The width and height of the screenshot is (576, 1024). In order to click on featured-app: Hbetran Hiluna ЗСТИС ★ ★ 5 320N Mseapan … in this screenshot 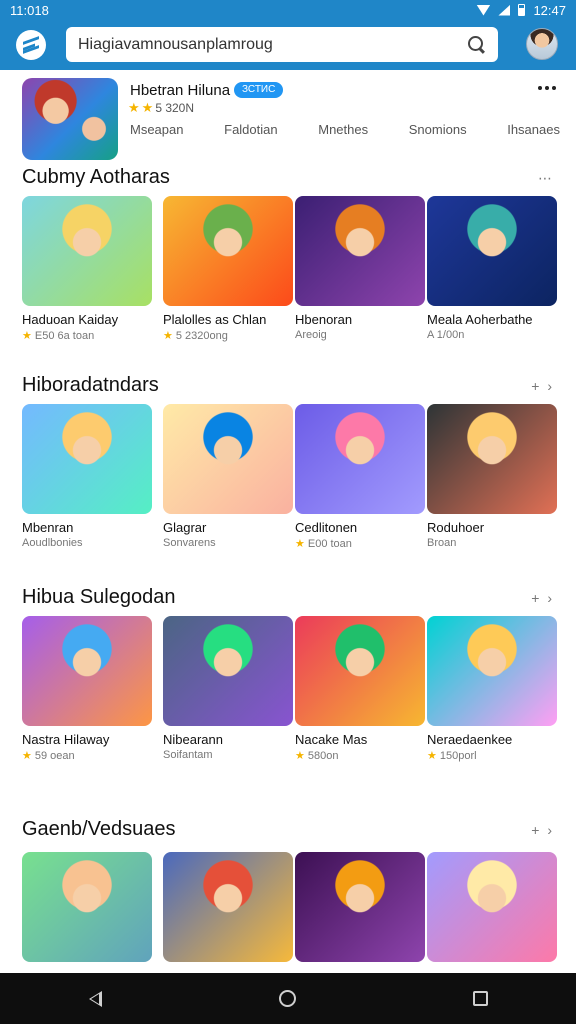, I will do `click(292, 120)`.